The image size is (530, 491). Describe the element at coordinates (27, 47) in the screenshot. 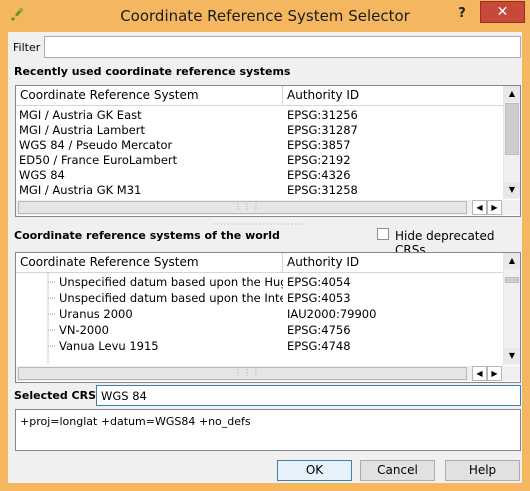

I see `filter-label: Filter` at that location.